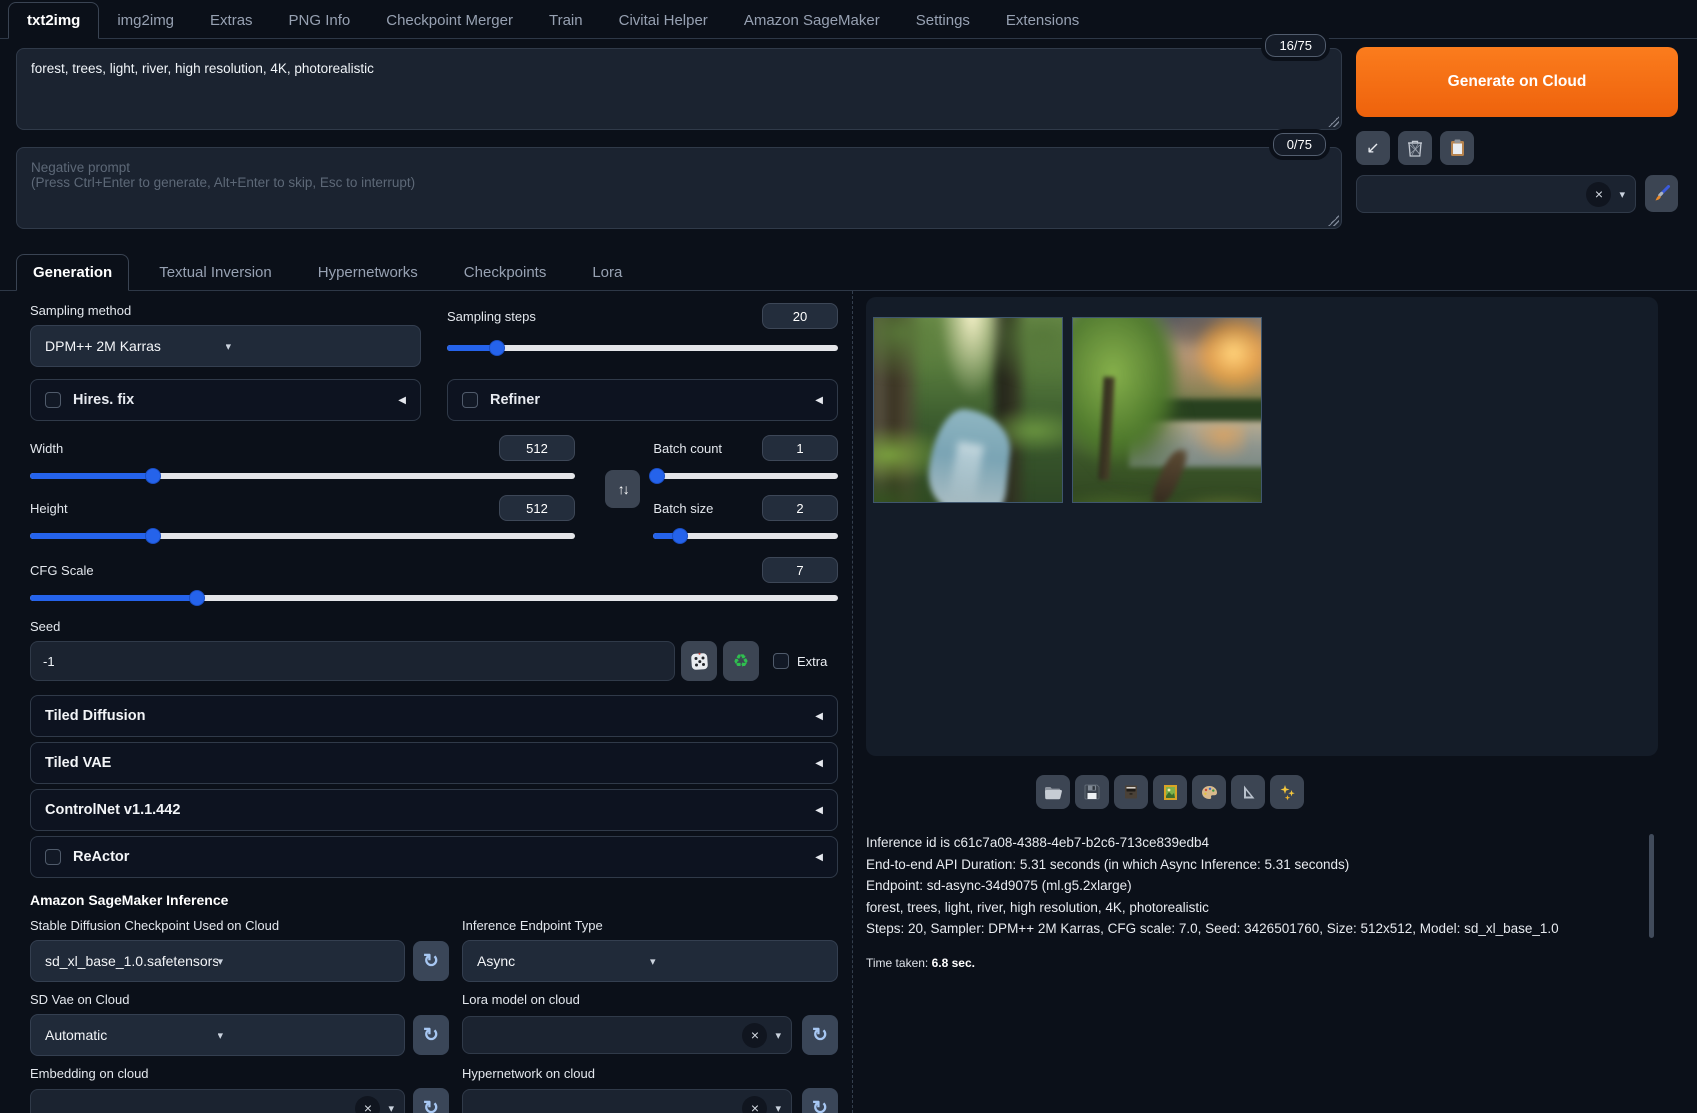  I want to click on tab-hypernetworks: Hypernetworks, so click(368, 272).